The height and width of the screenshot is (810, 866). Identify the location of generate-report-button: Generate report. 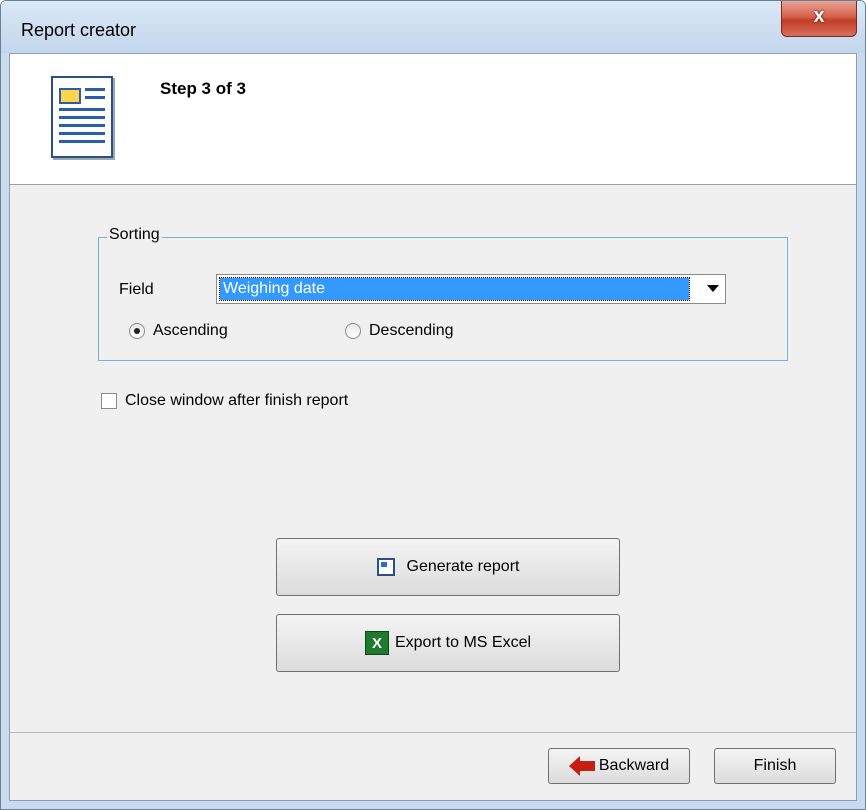
(448, 567).